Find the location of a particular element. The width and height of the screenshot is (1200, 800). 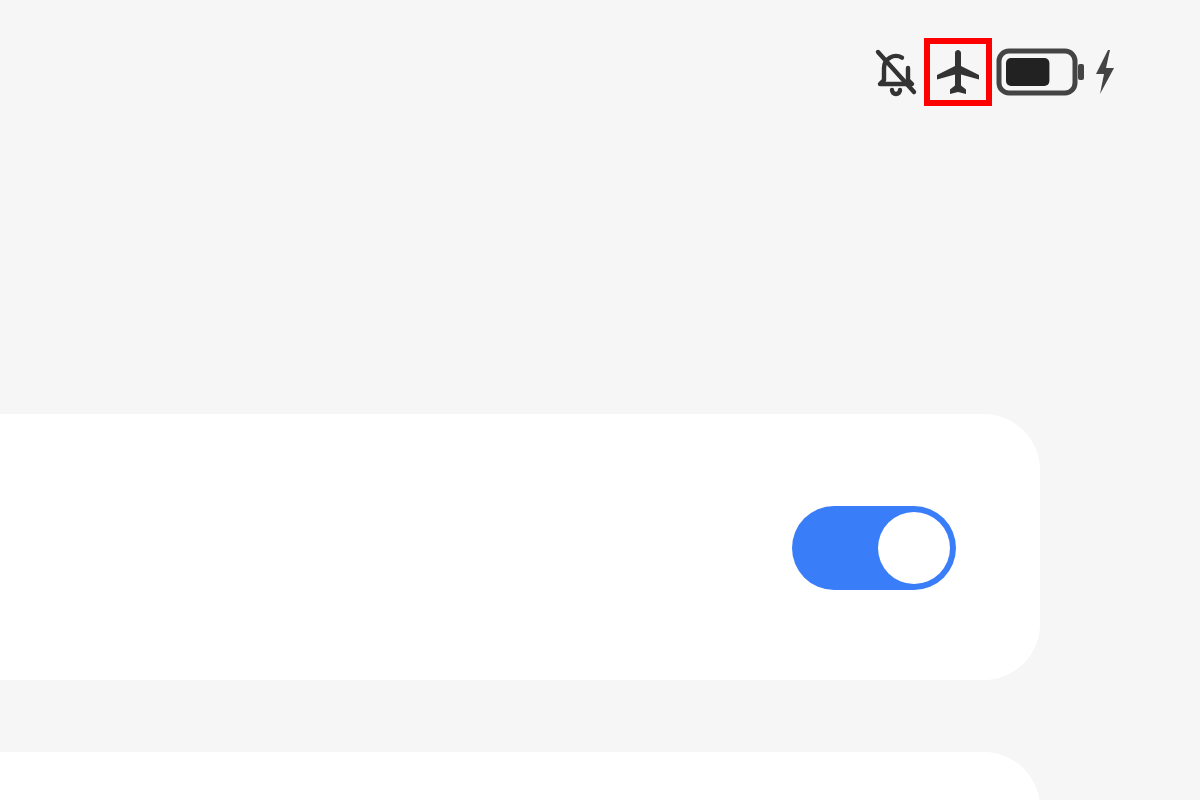

toggle-switch is located at coordinates (874, 547).